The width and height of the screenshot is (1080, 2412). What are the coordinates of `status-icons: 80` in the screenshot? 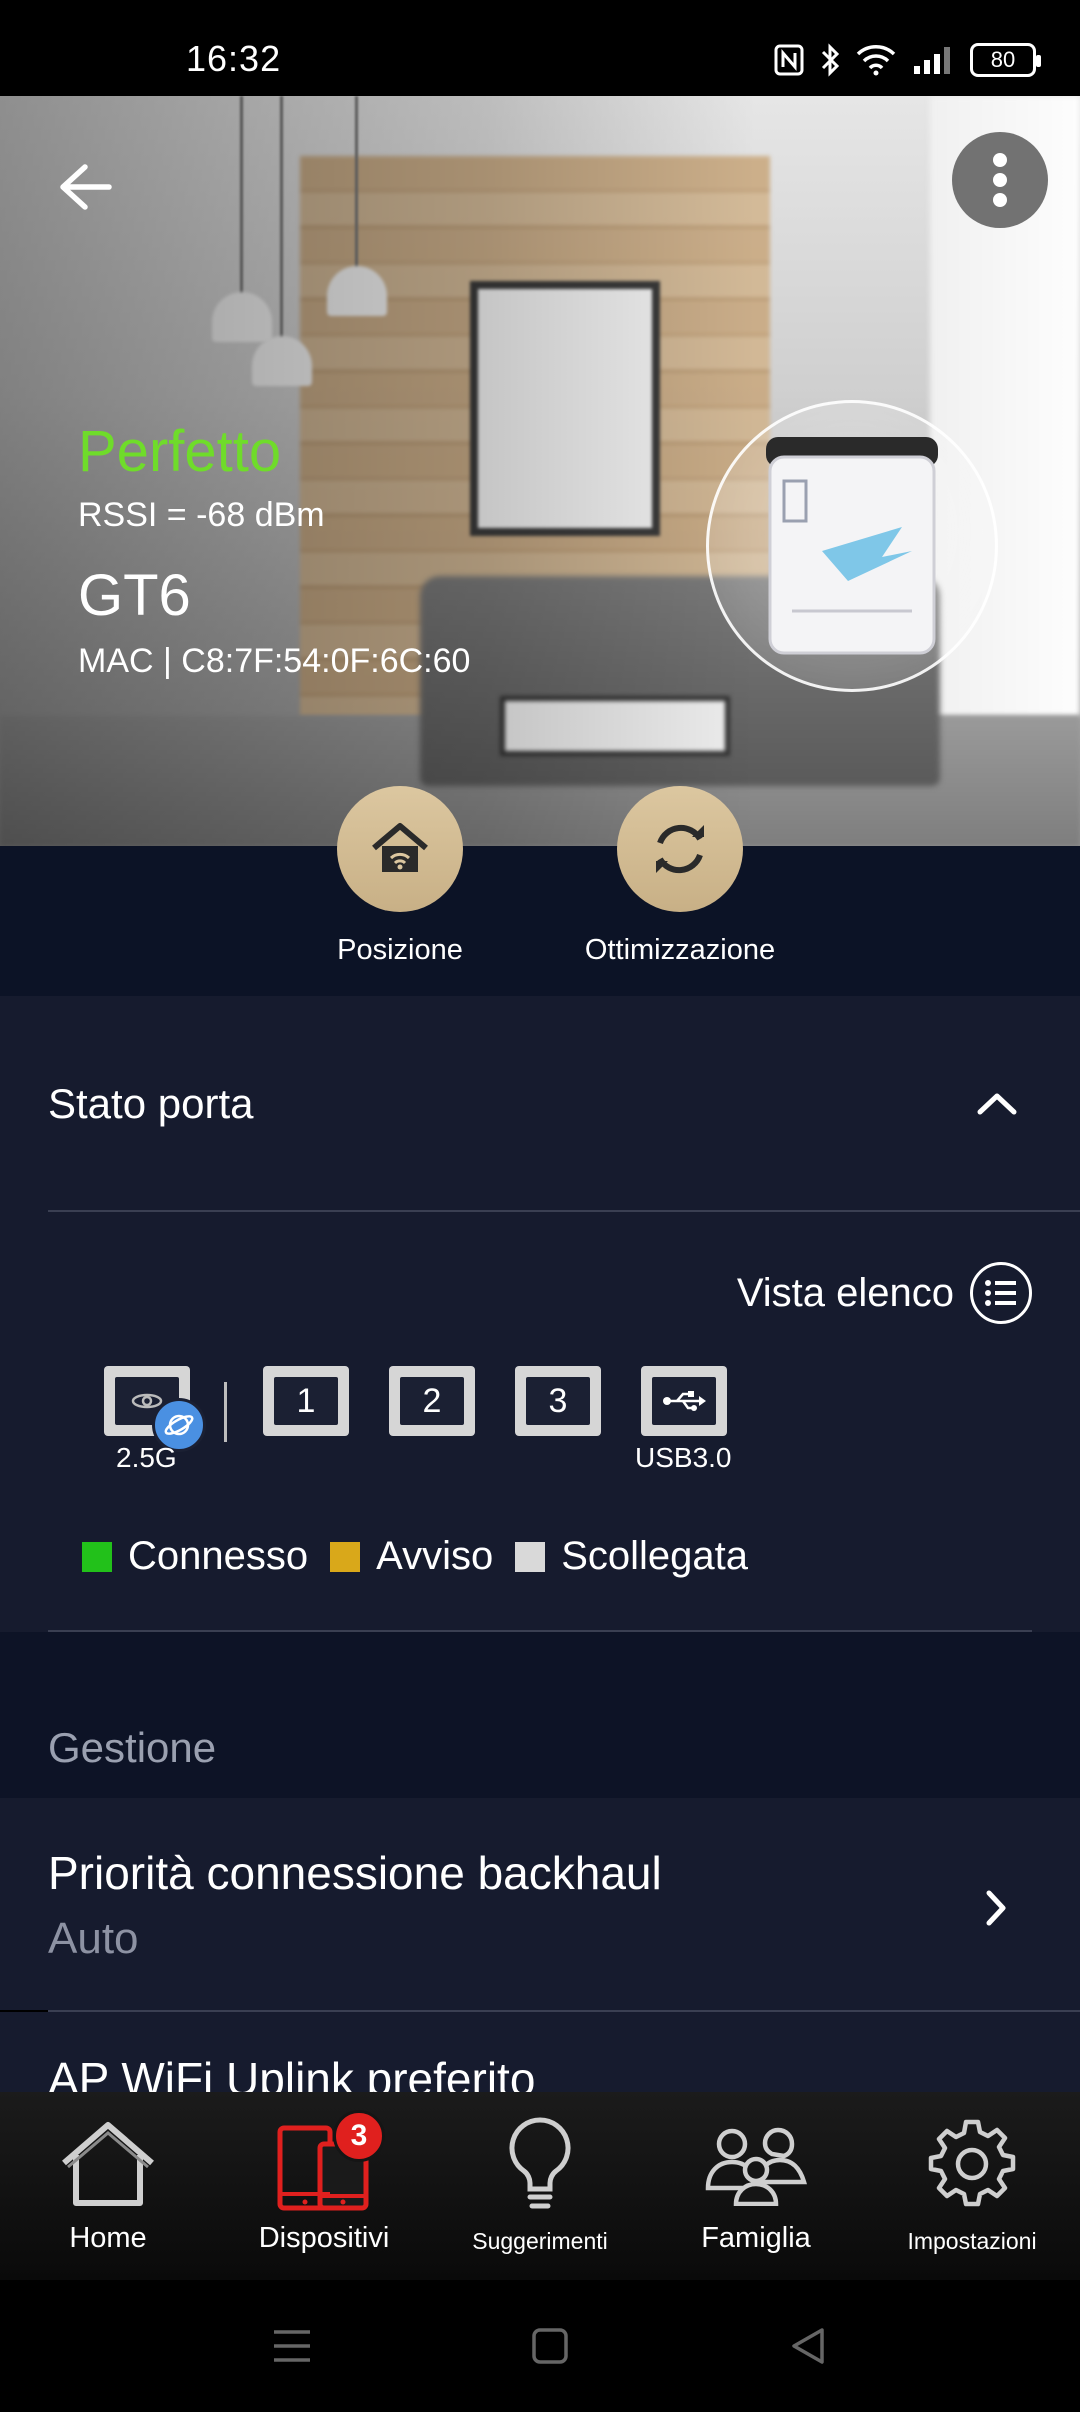 It's located at (907, 60).